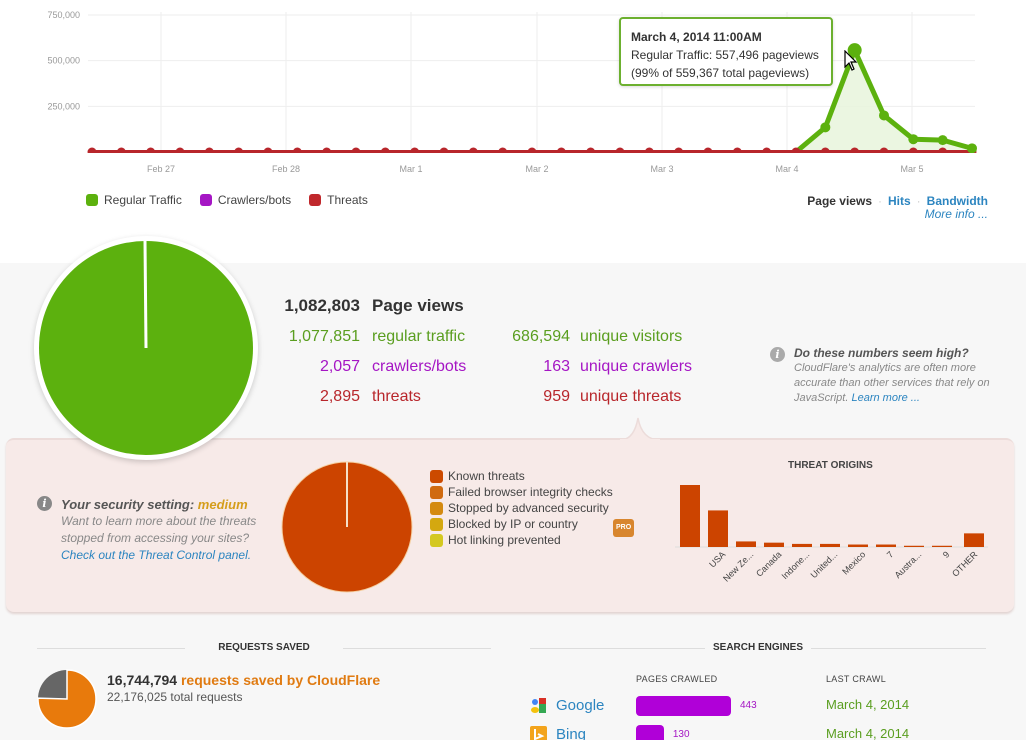  I want to click on threat-legend-advanced: Stopped by advanced security, so click(521, 508).